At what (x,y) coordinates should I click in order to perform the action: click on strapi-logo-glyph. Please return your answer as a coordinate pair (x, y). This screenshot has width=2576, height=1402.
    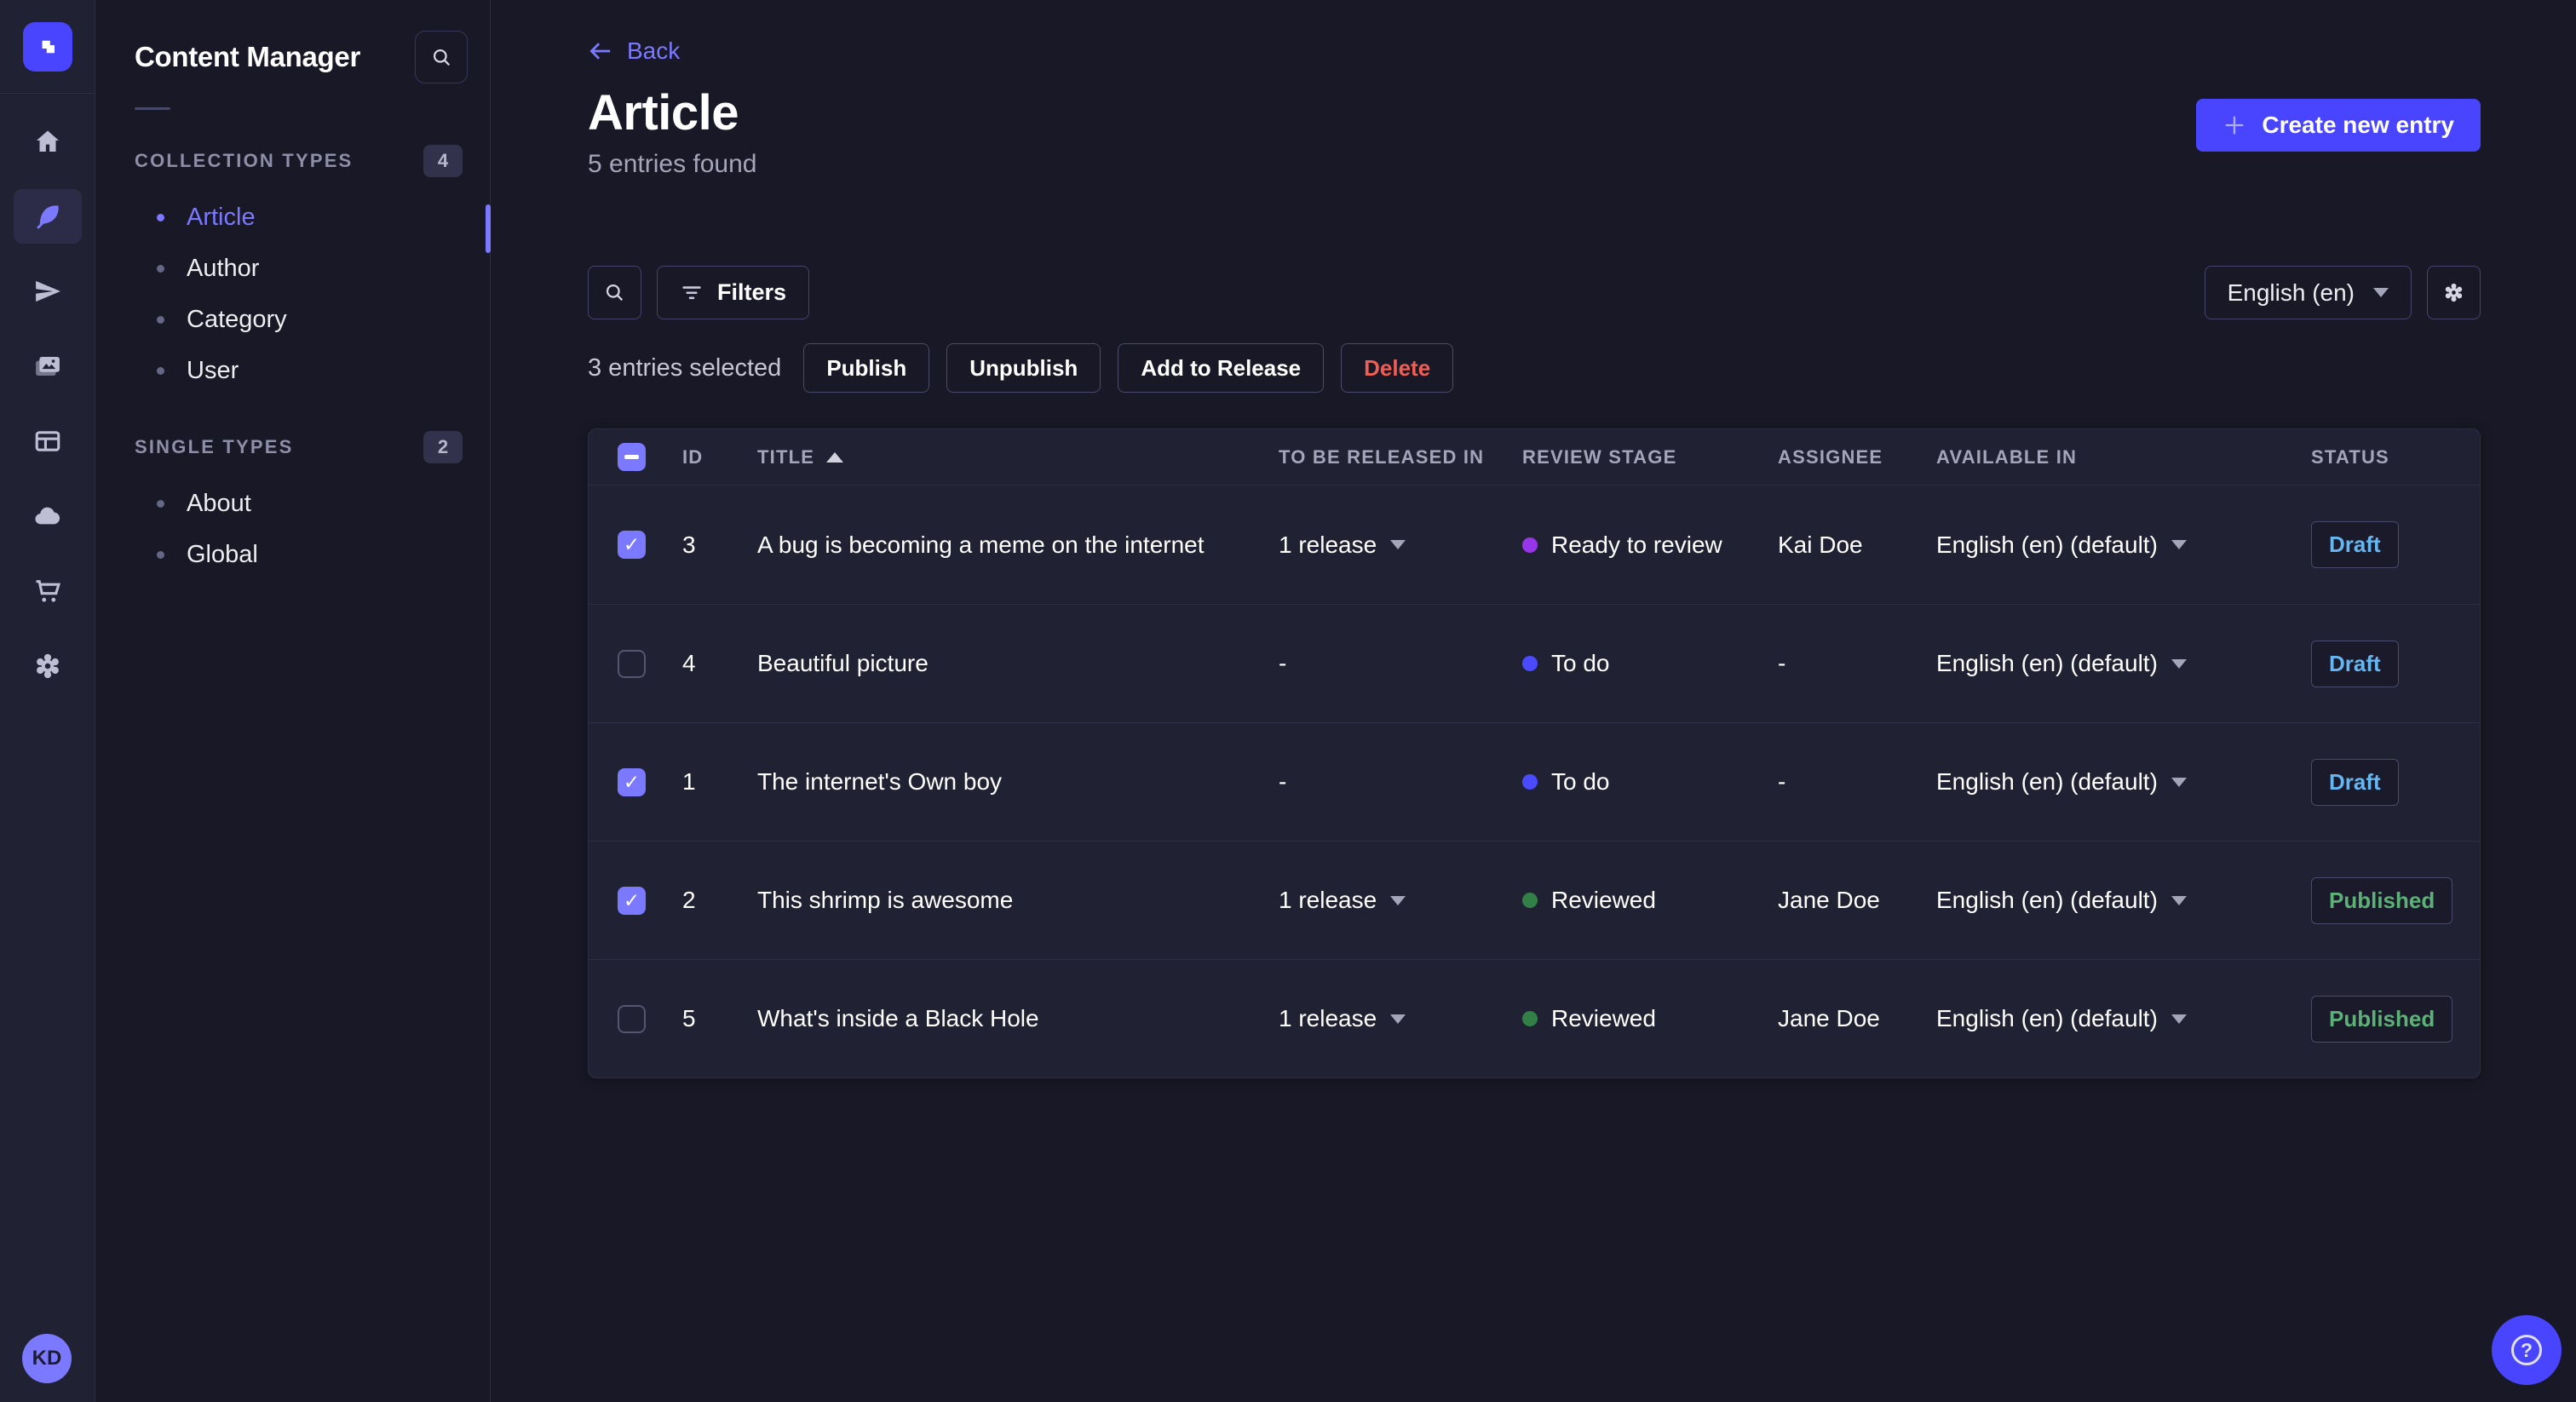
    Looking at the image, I should click on (49, 47).